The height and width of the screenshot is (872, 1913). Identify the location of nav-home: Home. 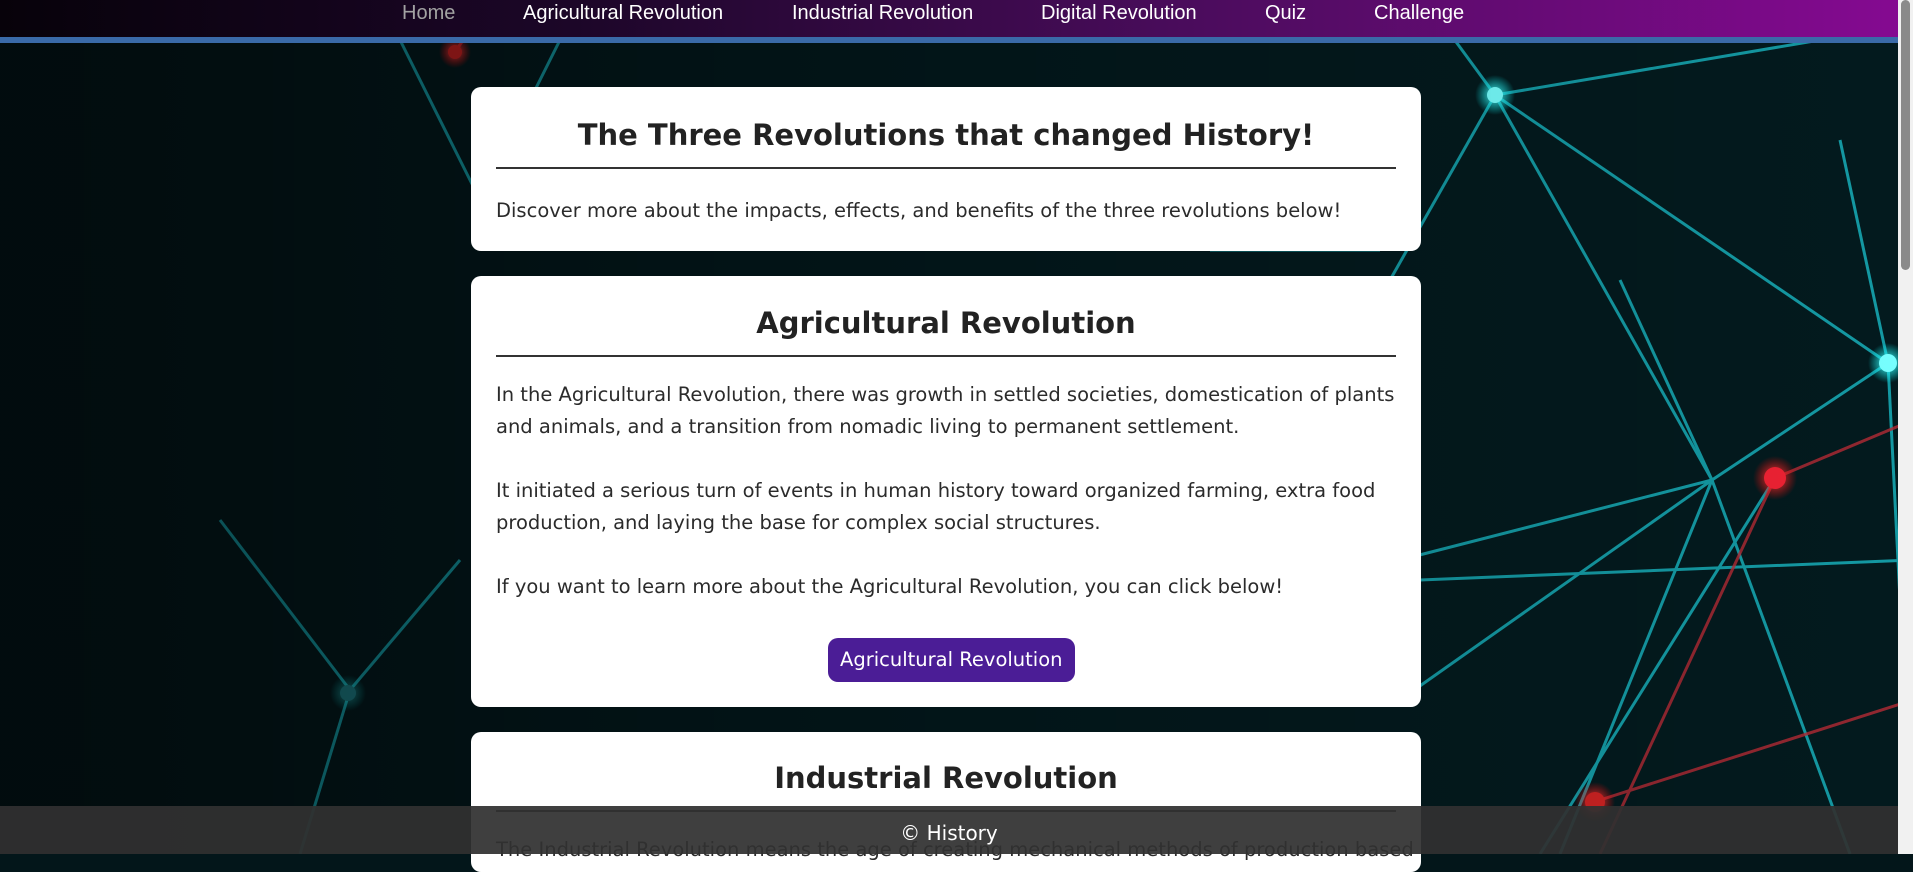
(428, 13).